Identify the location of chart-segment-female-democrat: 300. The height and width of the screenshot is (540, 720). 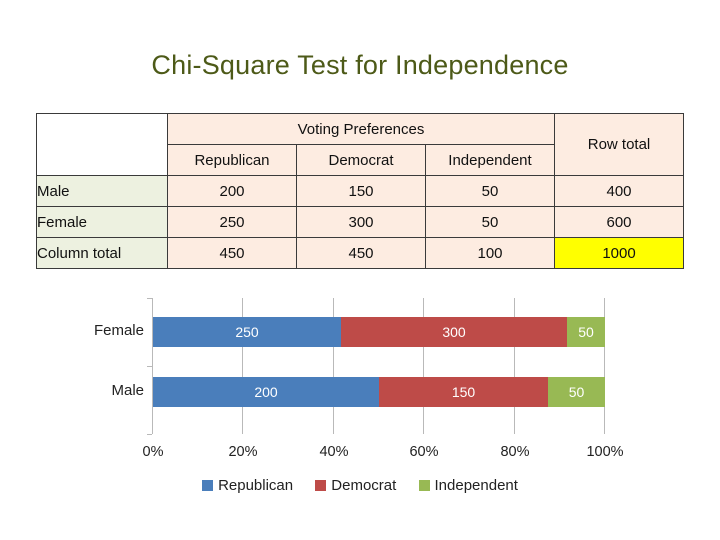
(454, 332).